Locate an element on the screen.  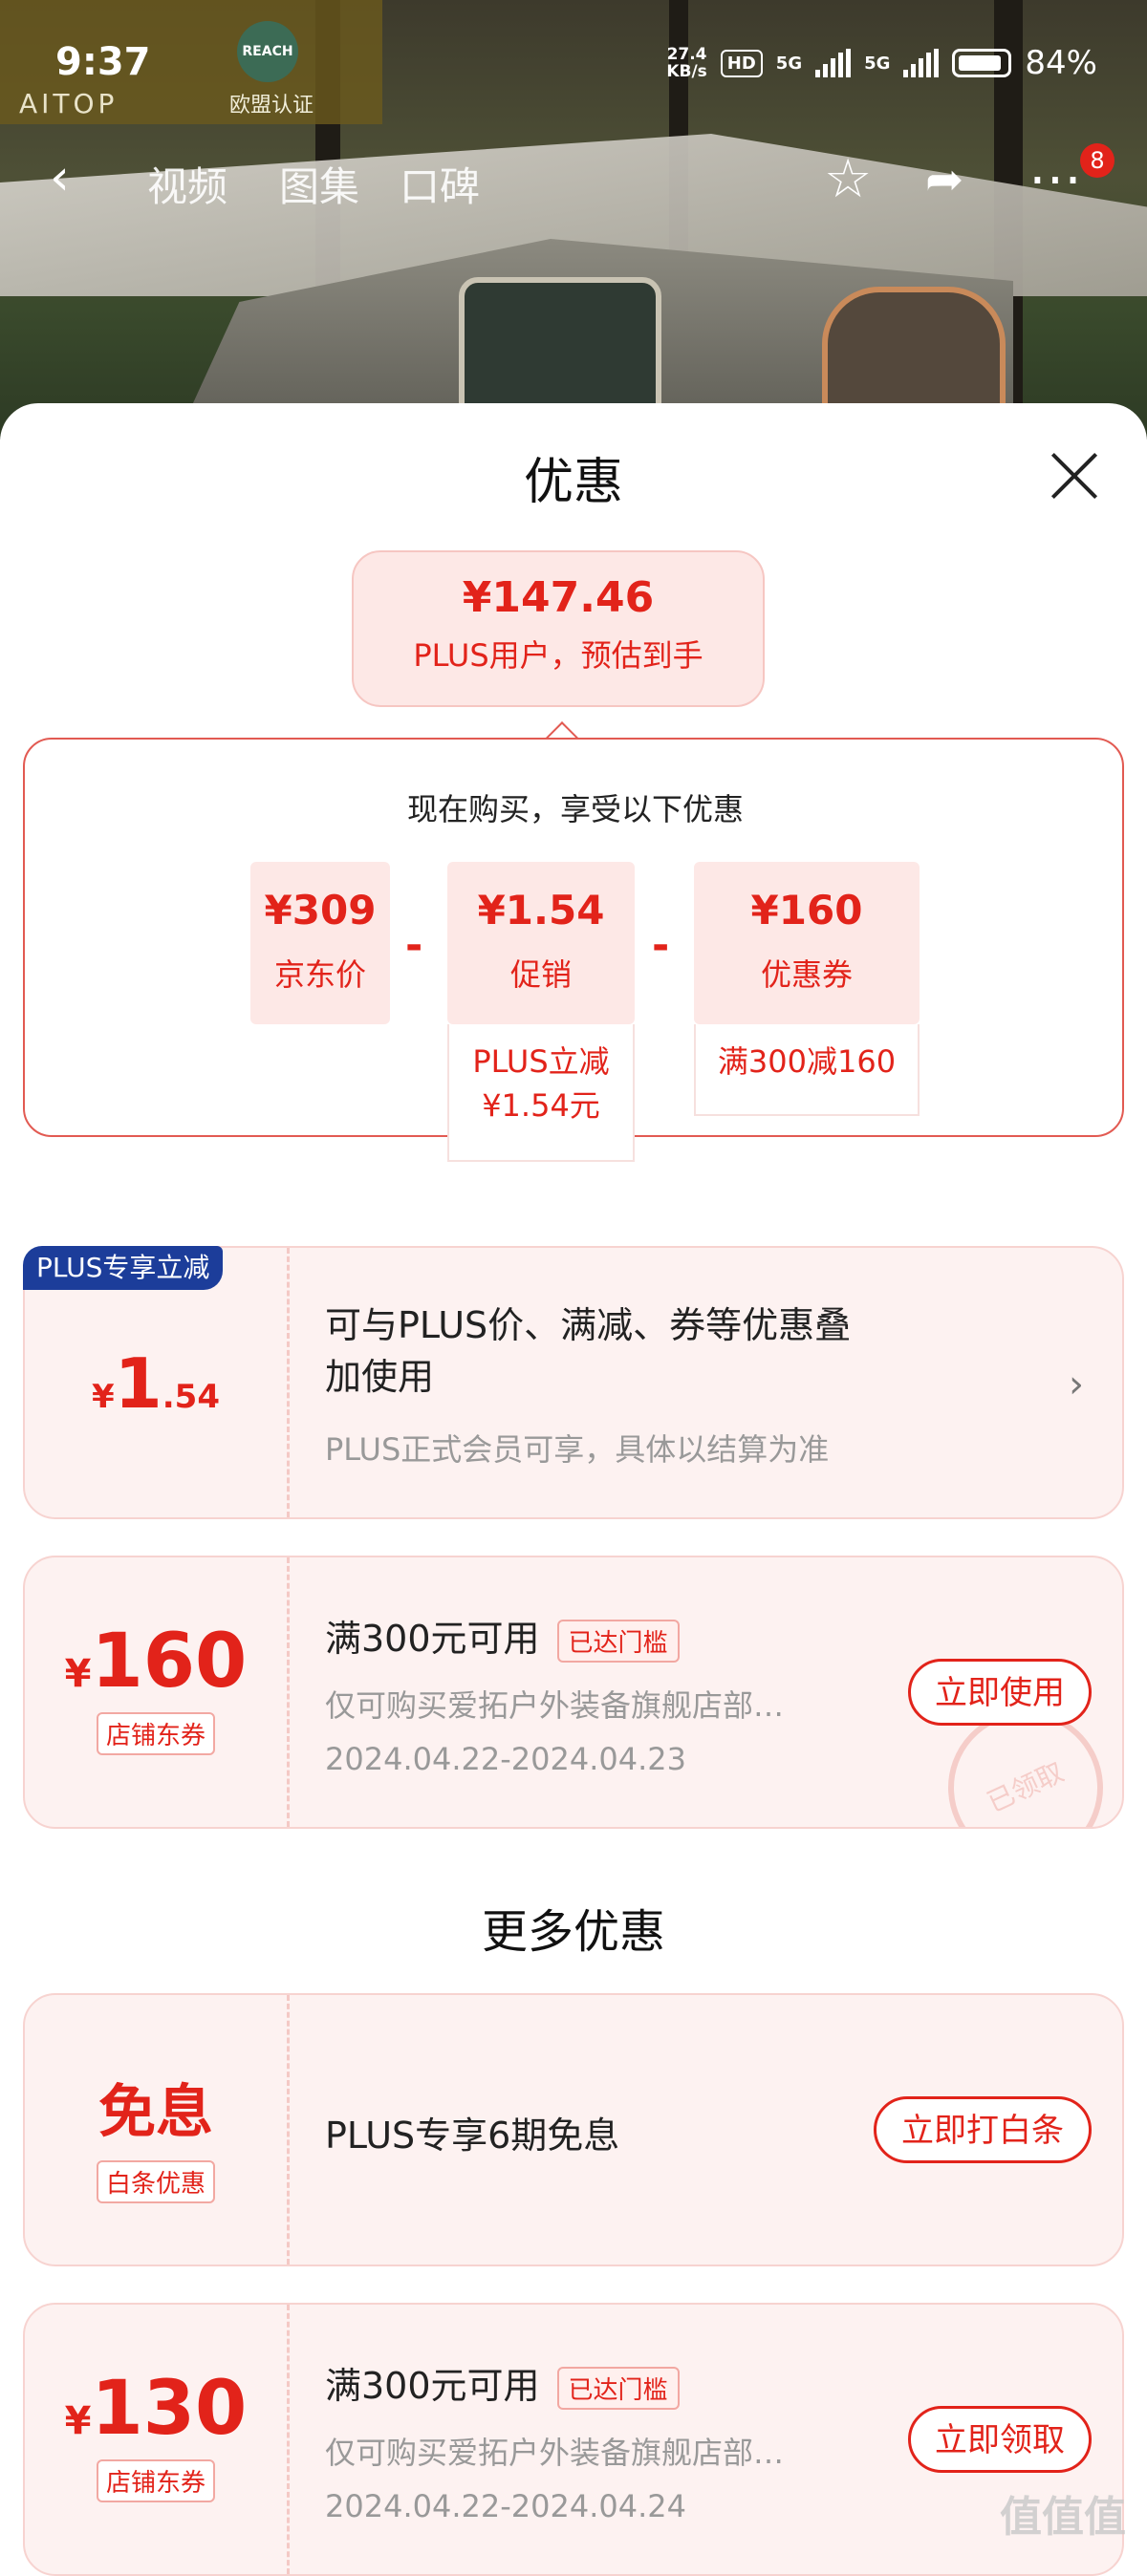
battery-icon is located at coordinates (982, 63).